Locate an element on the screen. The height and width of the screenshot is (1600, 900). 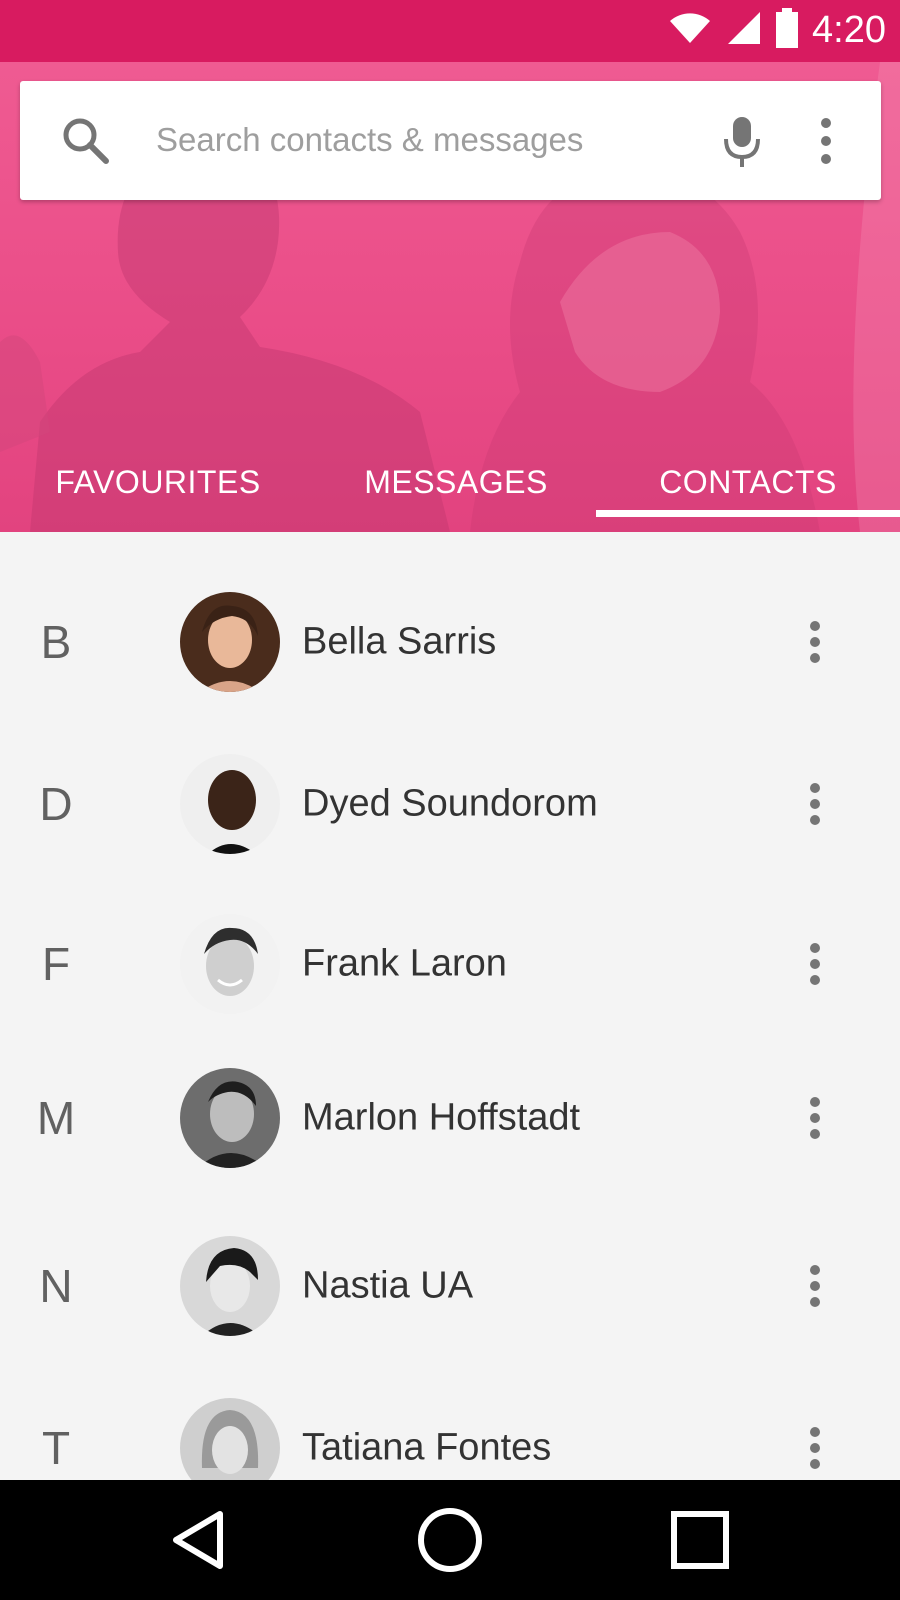
section-letter: M is located at coordinates (56, 1118).